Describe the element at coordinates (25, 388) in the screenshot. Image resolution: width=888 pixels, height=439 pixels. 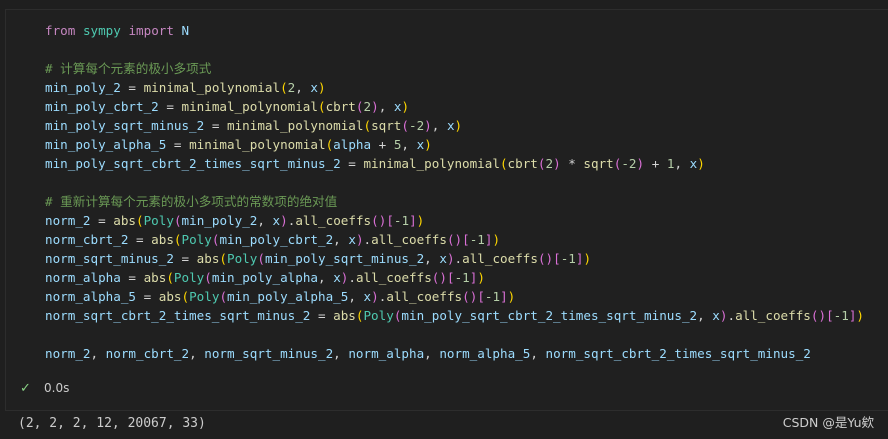
I see `check-icon: ✓` at that location.